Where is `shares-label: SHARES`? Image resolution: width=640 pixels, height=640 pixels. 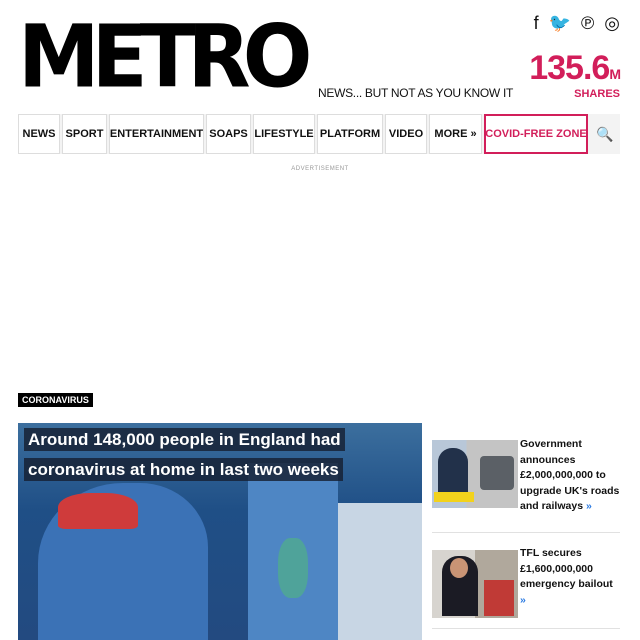
shares-label: SHARES is located at coordinates (597, 94).